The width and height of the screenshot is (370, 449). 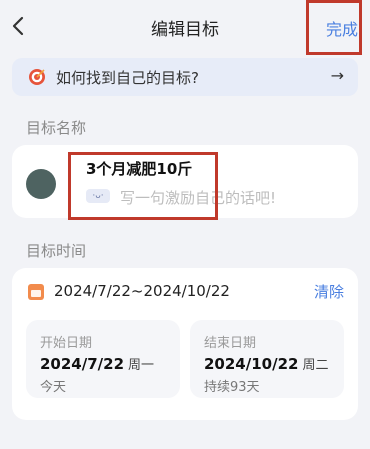 What do you see at coordinates (56, 251) in the screenshot?
I see `goal-time-section-label: 目标时间` at bounding box center [56, 251].